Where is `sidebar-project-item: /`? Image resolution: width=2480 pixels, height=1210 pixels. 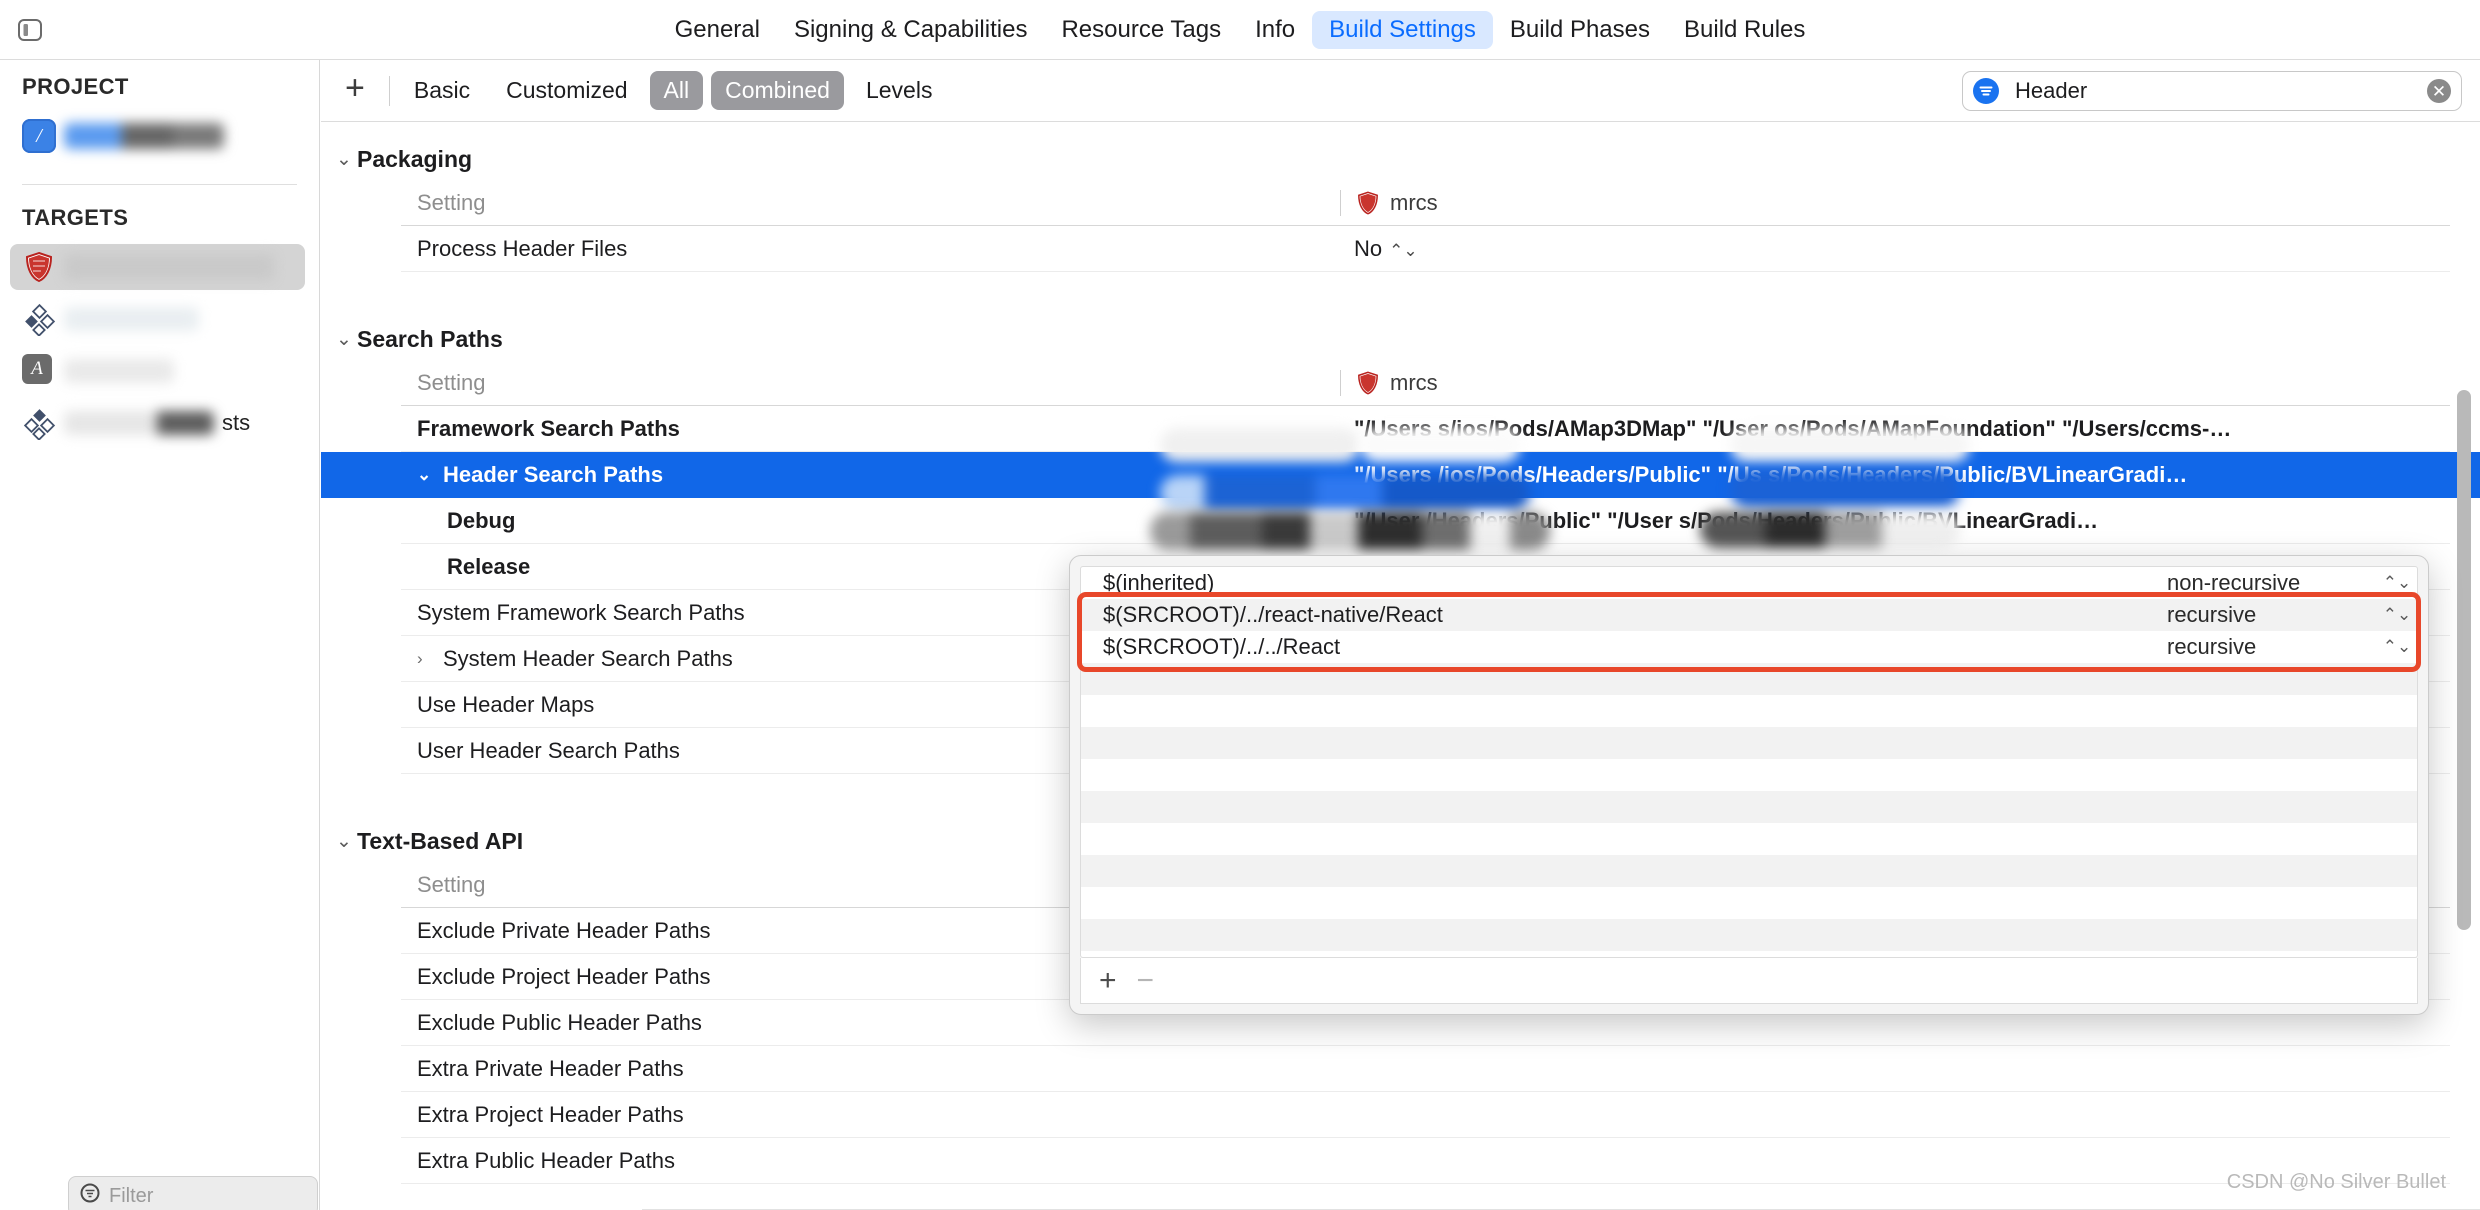 sidebar-project-item: / is located at coordinates (159, 136).